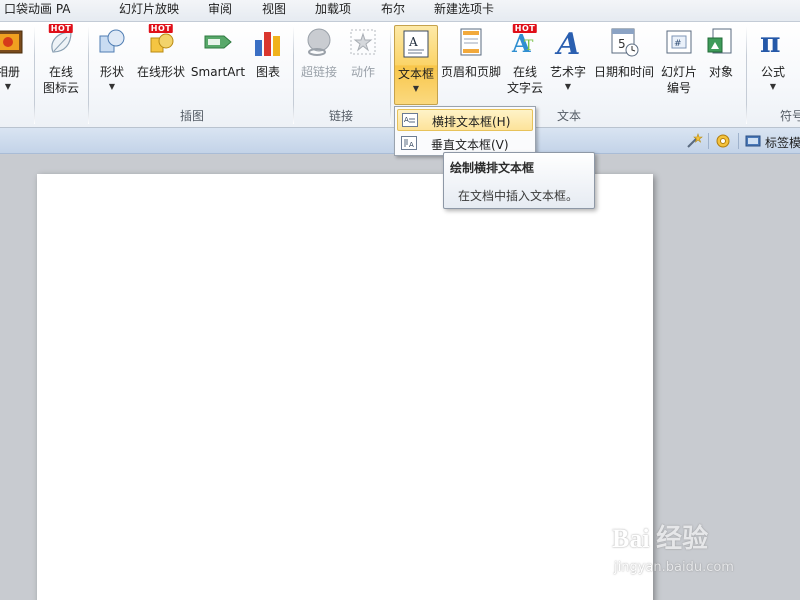  What do you see at coordinates (191, 116) in the screenshot?
I see `group-label-illustrations: 插图` at bounding box center [191, 116].